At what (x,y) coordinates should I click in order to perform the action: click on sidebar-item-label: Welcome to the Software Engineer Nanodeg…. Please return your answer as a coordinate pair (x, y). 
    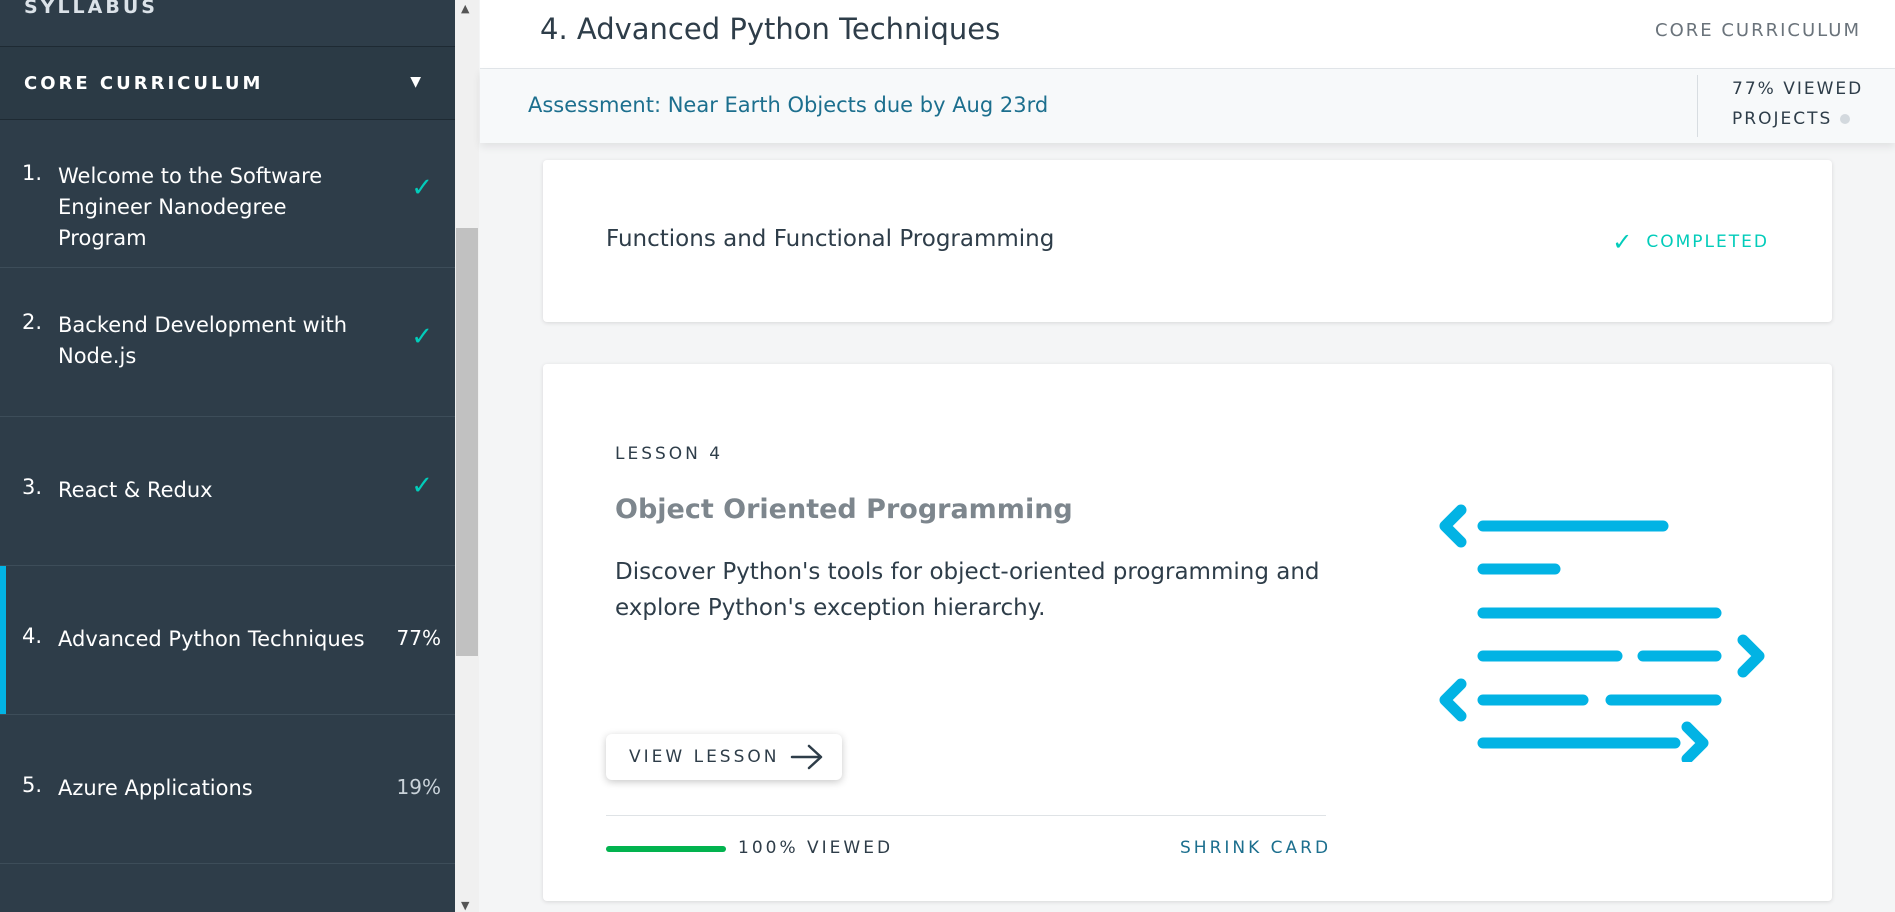
    Looking at the image, I should click on (190, 207).